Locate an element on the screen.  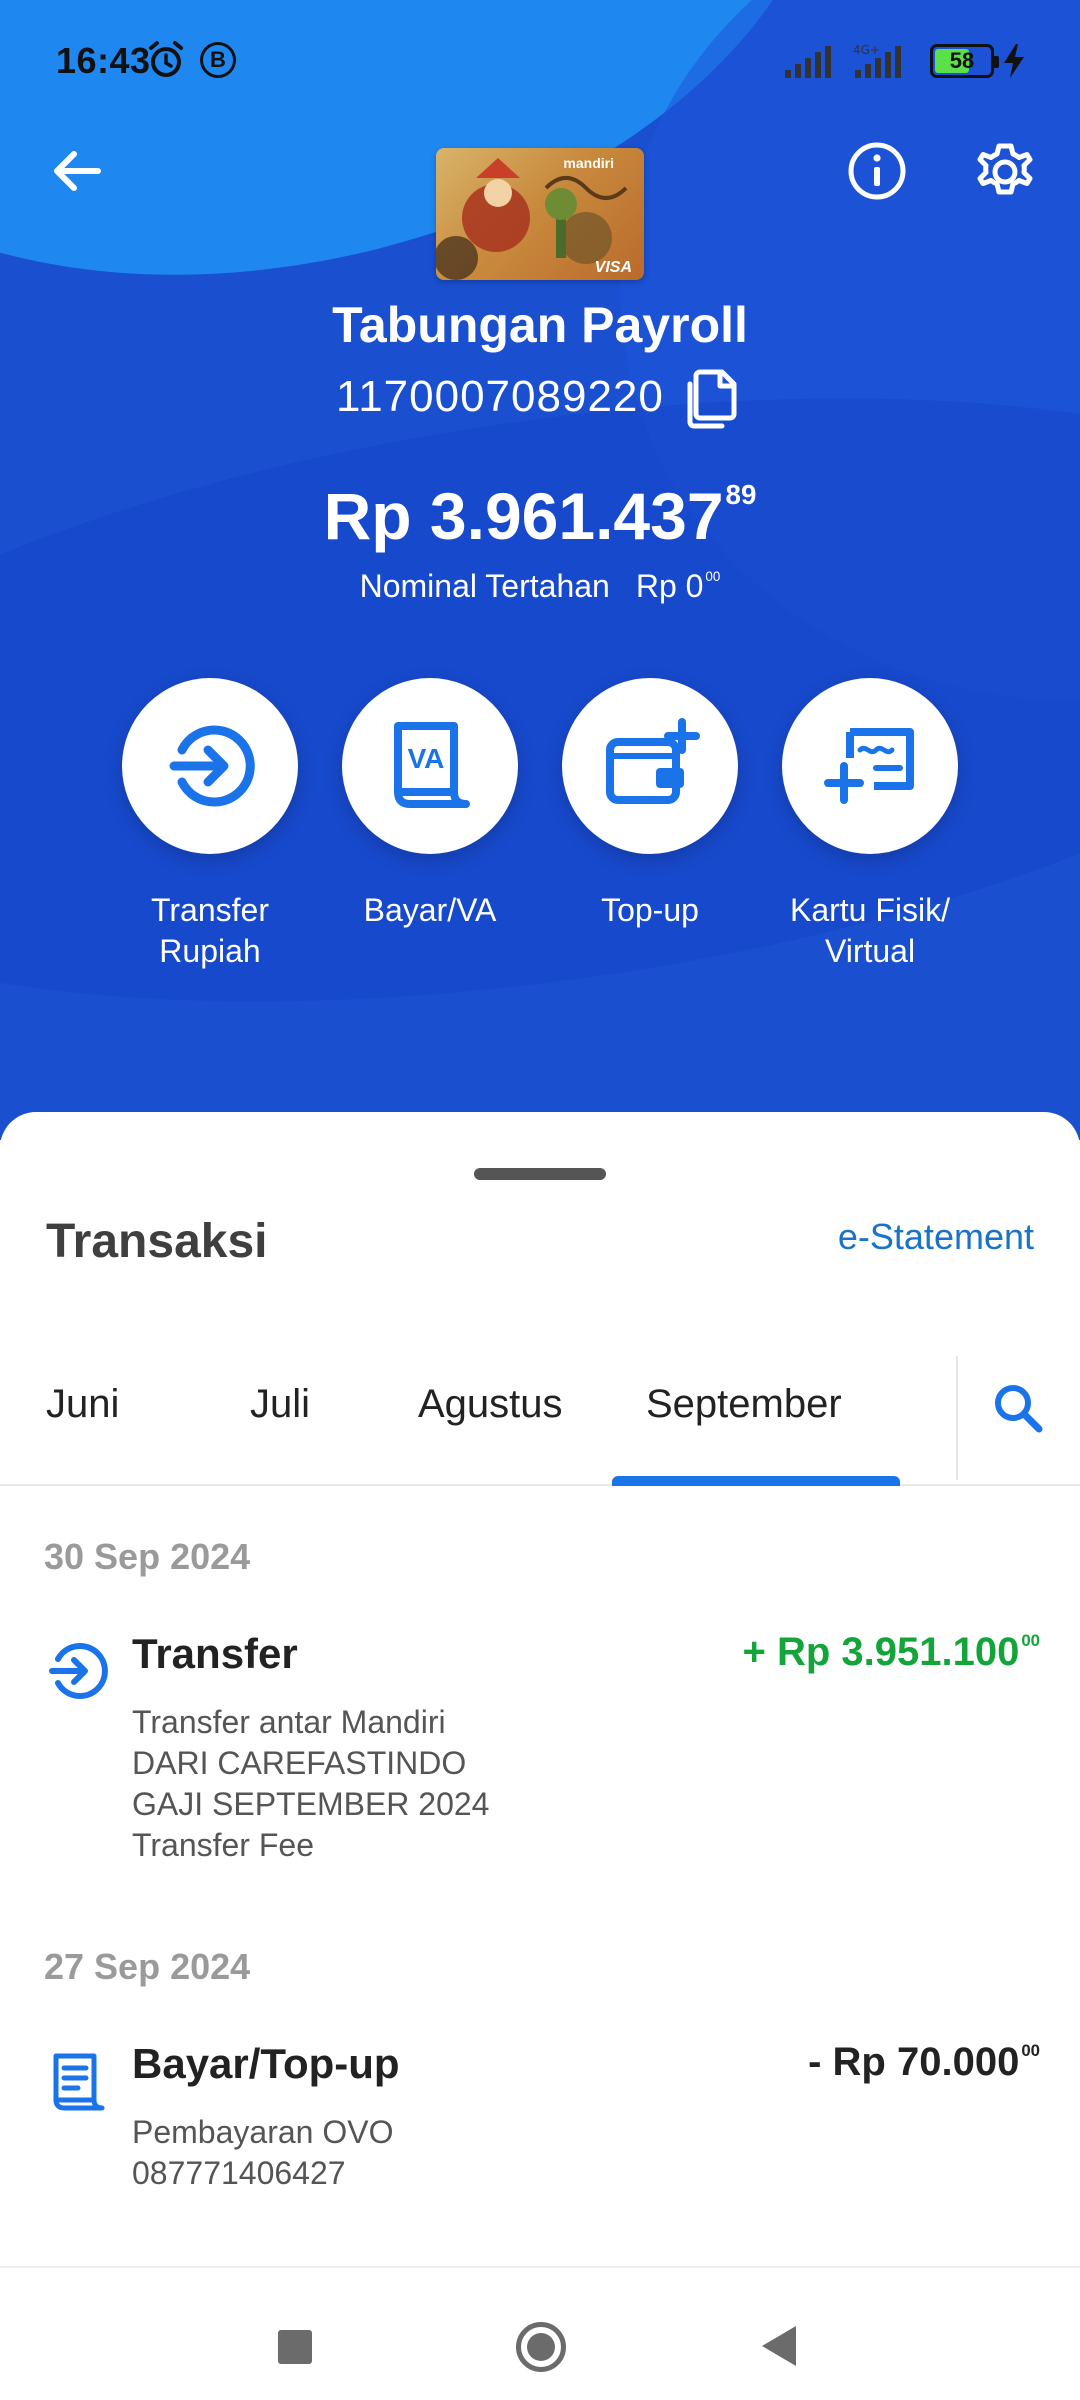
back-arrow-icon is located at coordinates (77, 171).